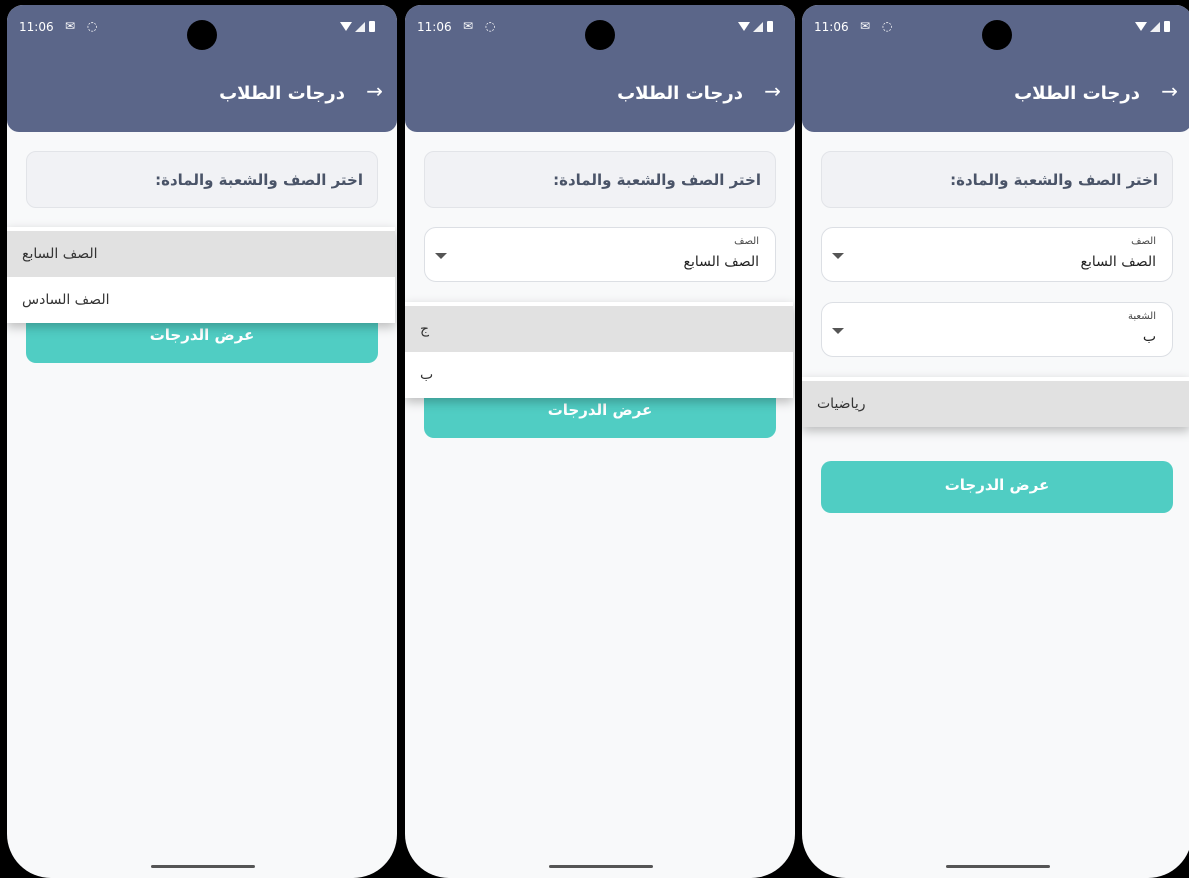  I want to click on section-dropdown: الشعبة ب, so click(997, 329).